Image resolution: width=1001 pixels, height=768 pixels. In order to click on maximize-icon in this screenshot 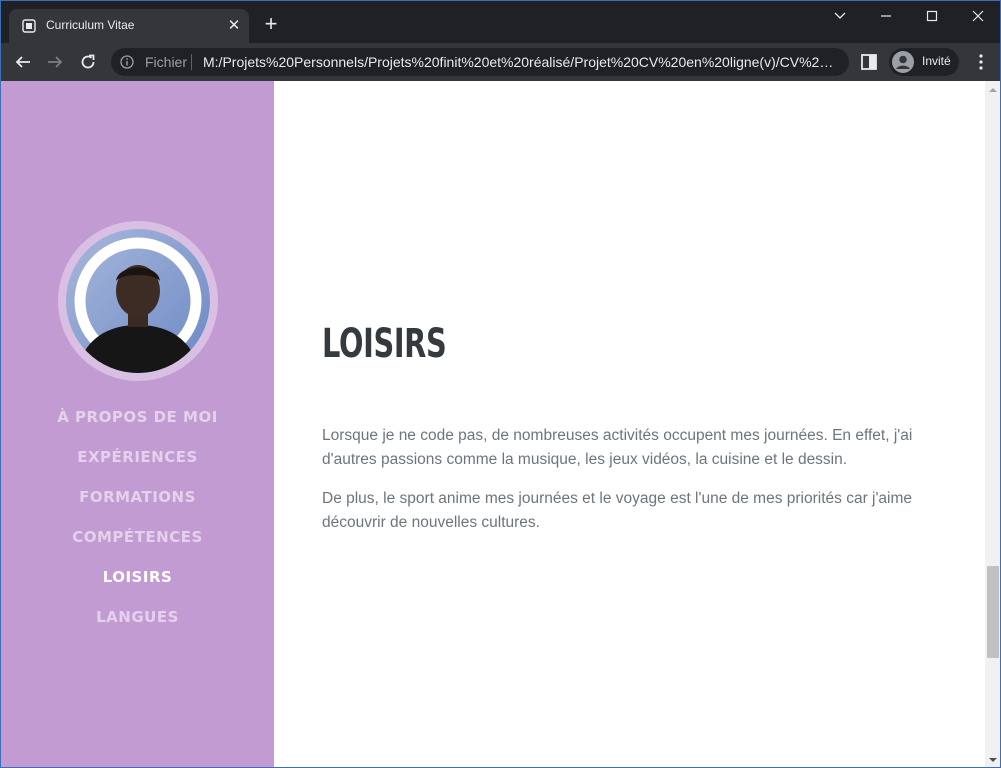, I will do `click(932, 16)`.